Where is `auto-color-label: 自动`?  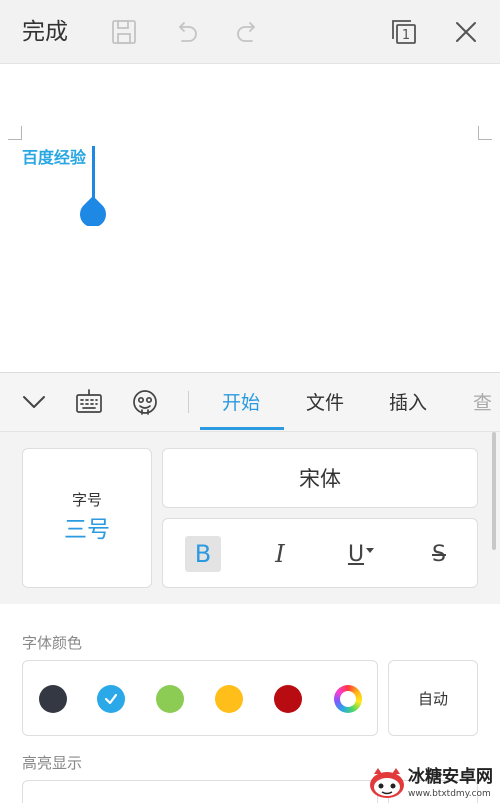
auto-color-label: 自动 is located at coordinates (432, 698).